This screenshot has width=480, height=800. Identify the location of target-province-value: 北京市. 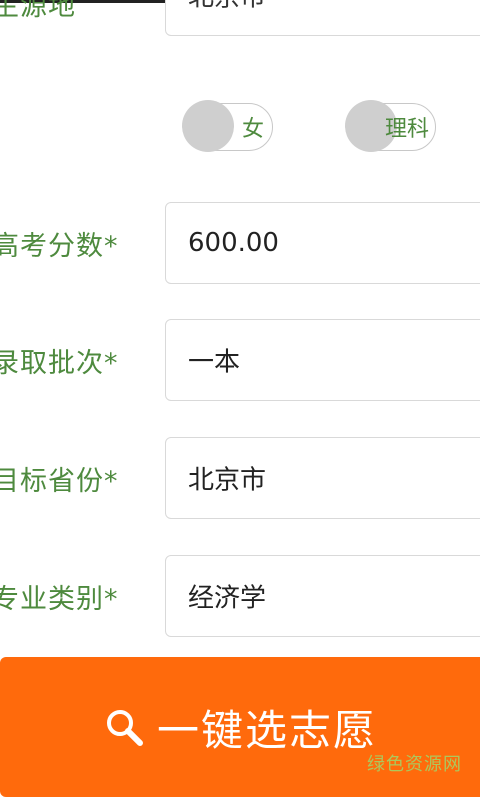
(227, 480).